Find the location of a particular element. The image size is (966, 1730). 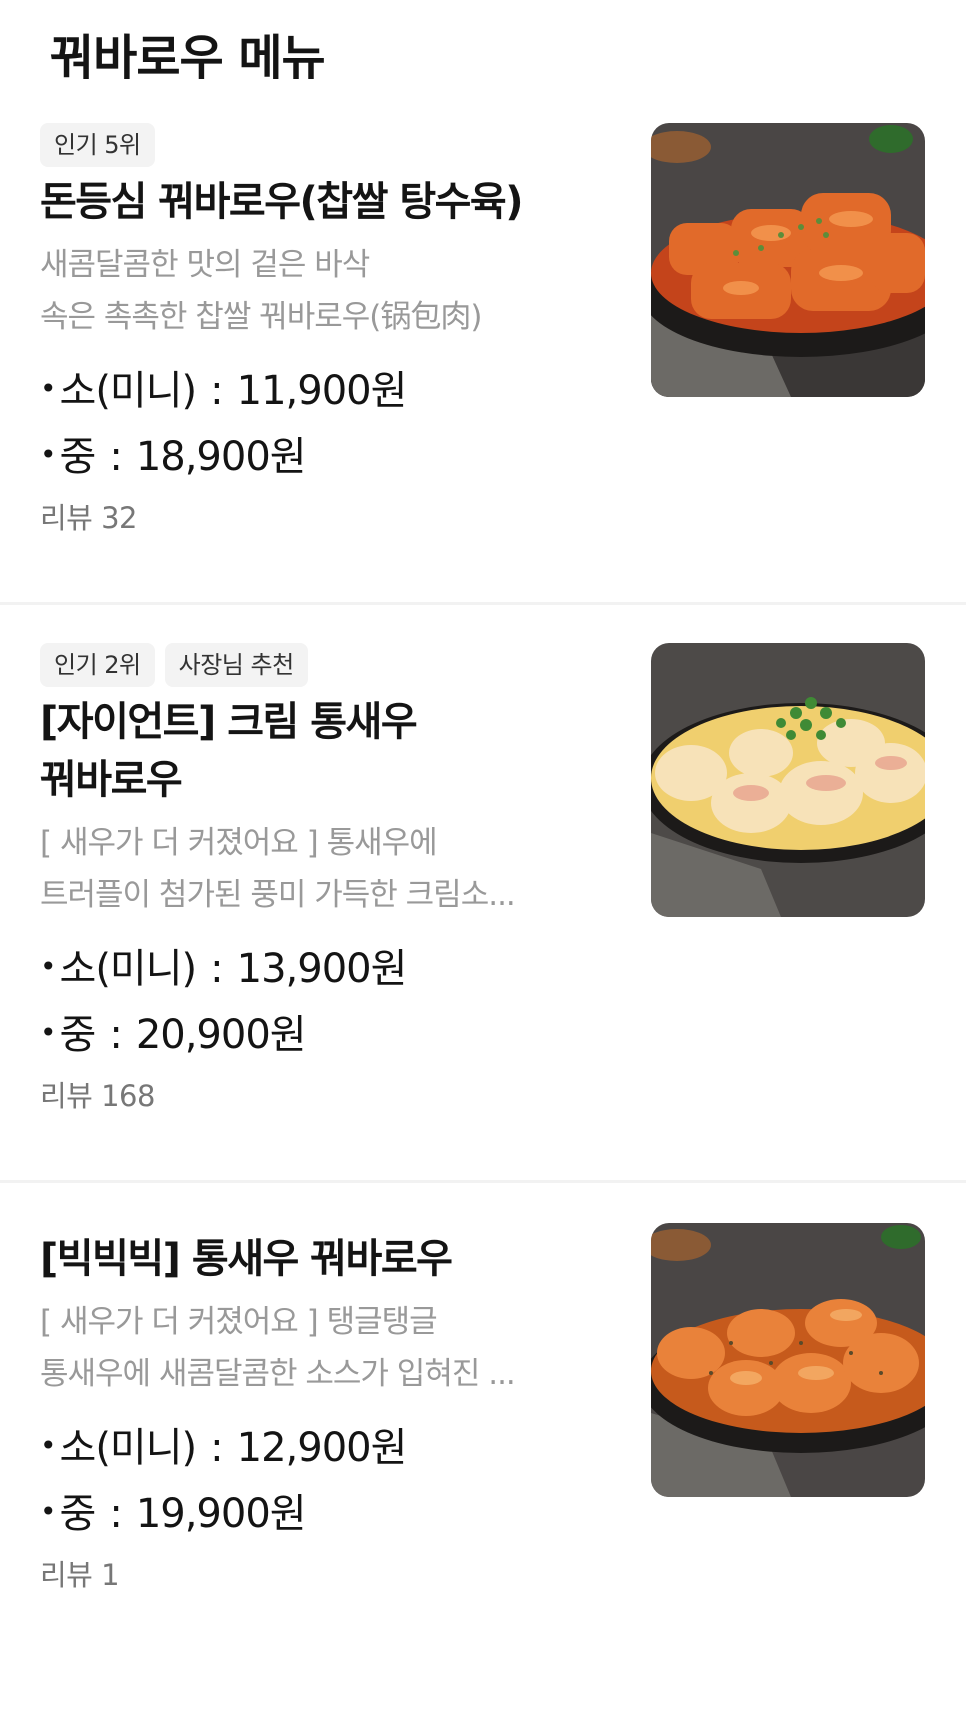

menu-item-description: 새콤달콤한 맛의 겉은 바삭 is located at coordinates (205, 265).